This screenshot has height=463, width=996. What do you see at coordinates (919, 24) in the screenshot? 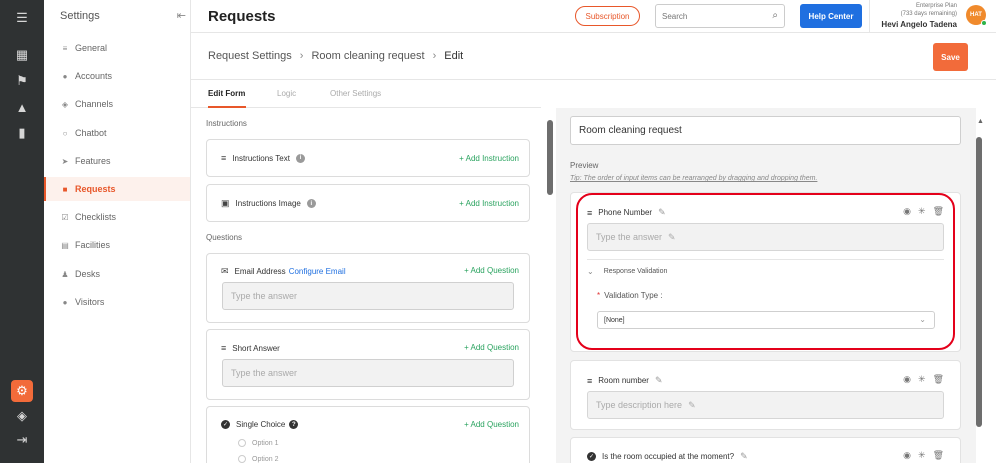
I see `user-name: Hevi Angelo Tadena` at bounding box center [919, 24].